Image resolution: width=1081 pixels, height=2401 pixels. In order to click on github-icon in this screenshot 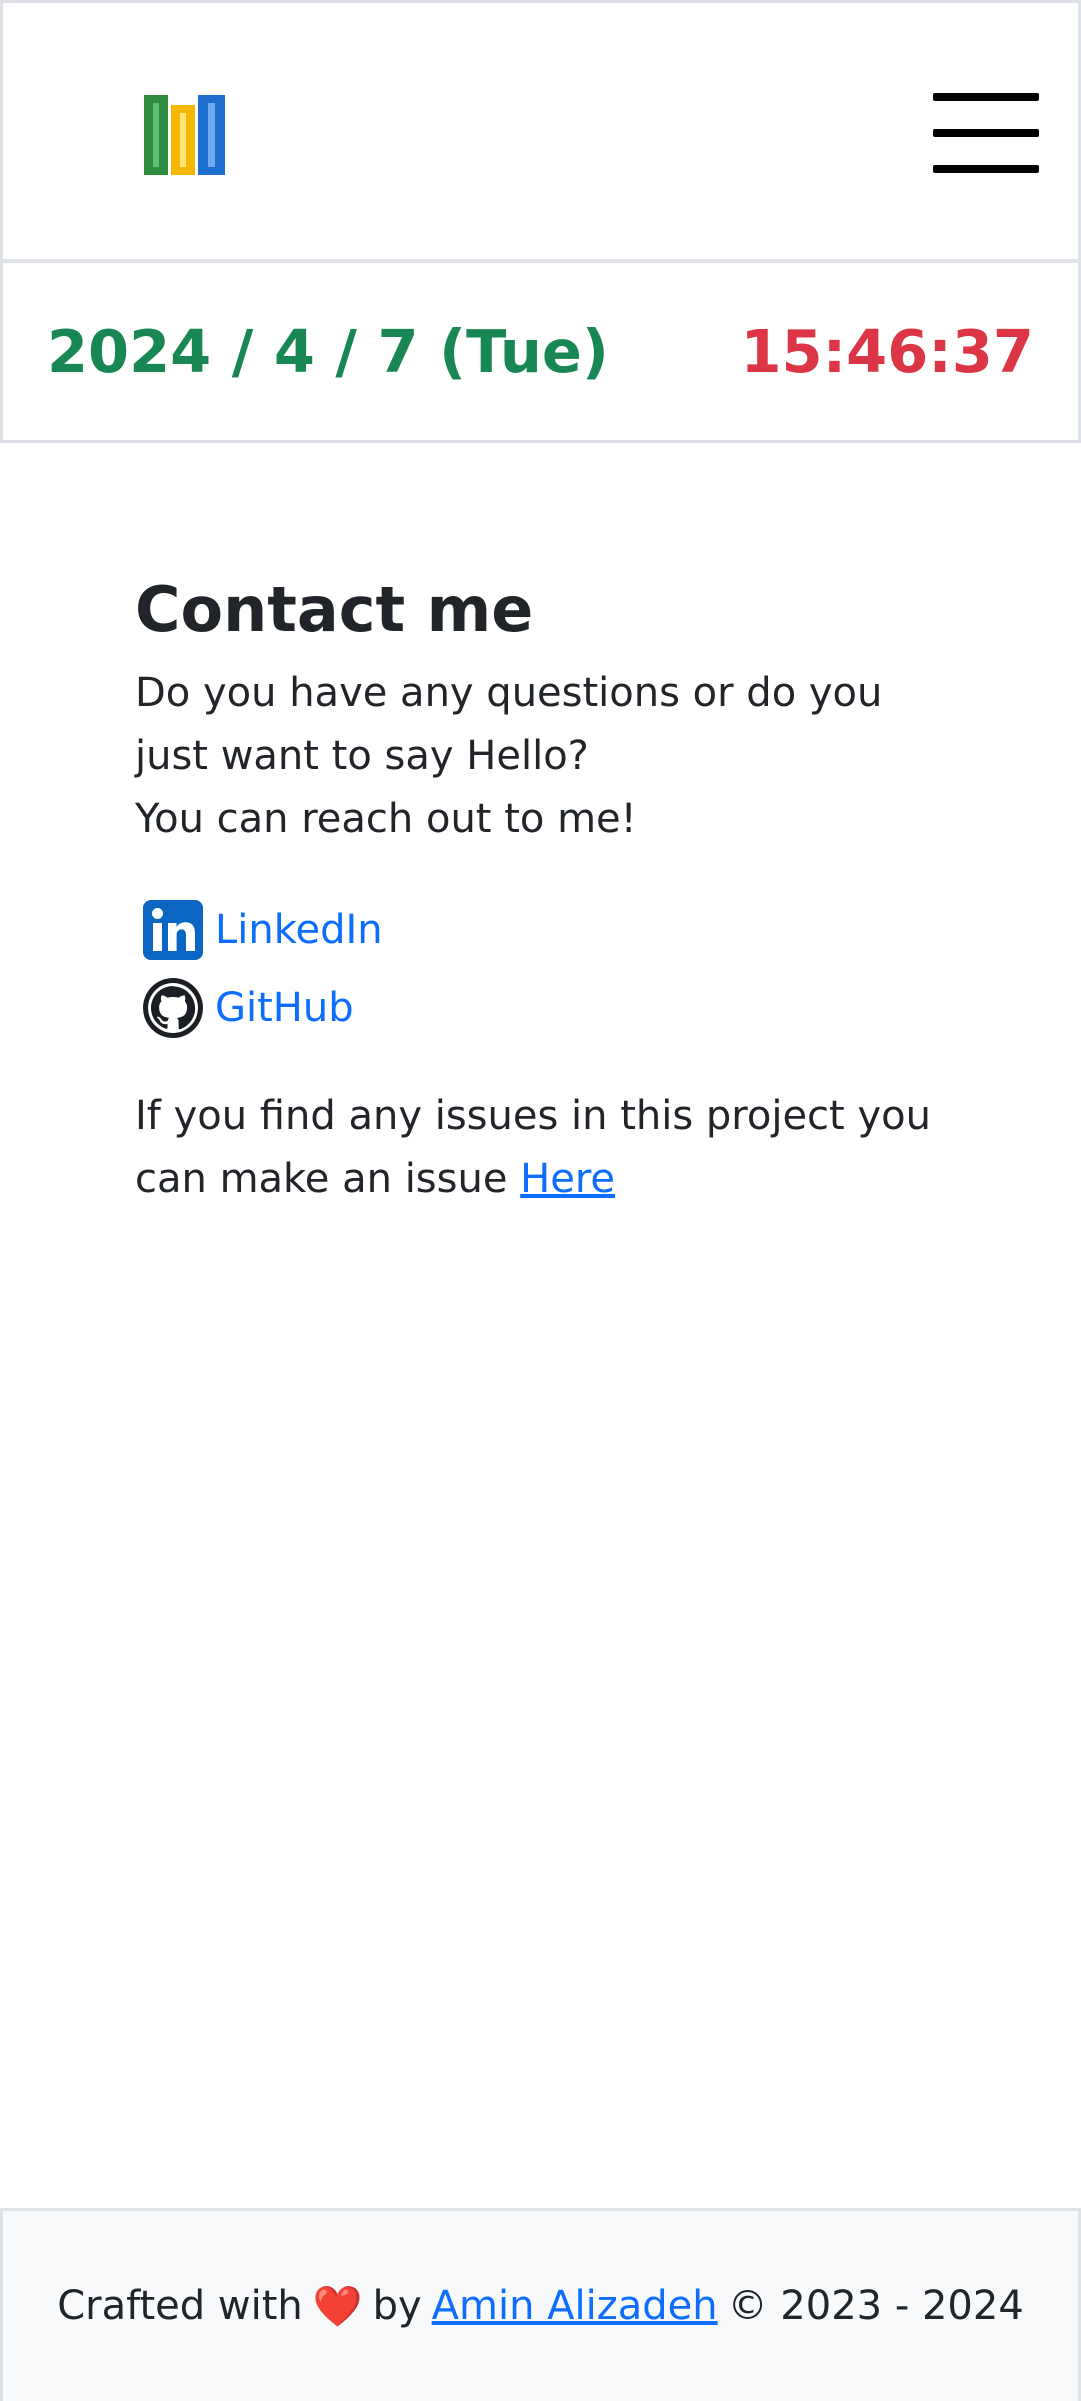, I will do `click(173, 1008)`.